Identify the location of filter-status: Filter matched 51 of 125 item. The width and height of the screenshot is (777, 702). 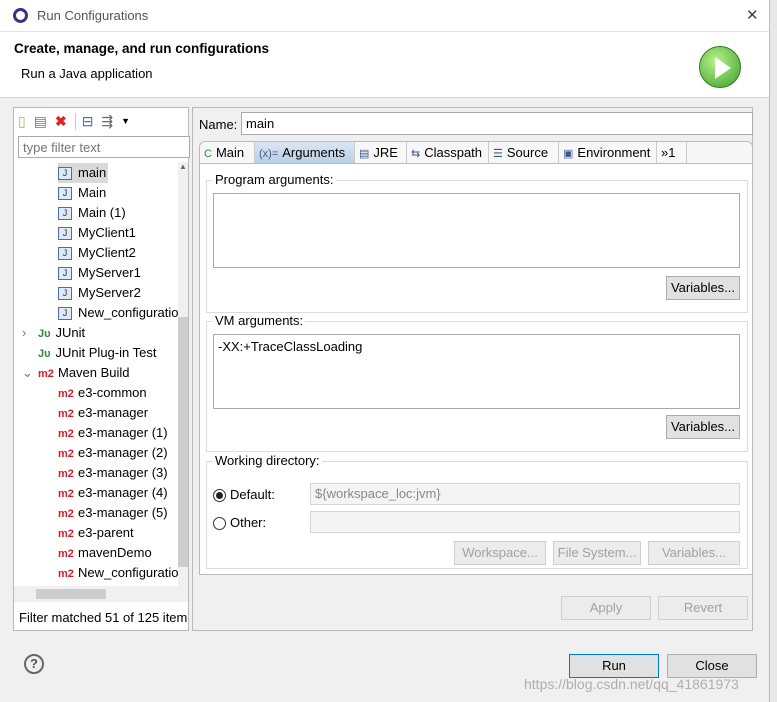
(103, 617).